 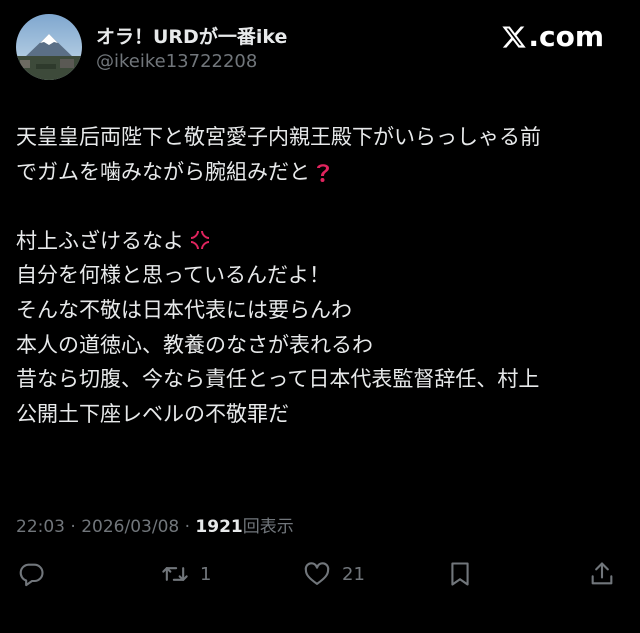 I want to click on anger-symbol-icon, so click(x=200, y=245).